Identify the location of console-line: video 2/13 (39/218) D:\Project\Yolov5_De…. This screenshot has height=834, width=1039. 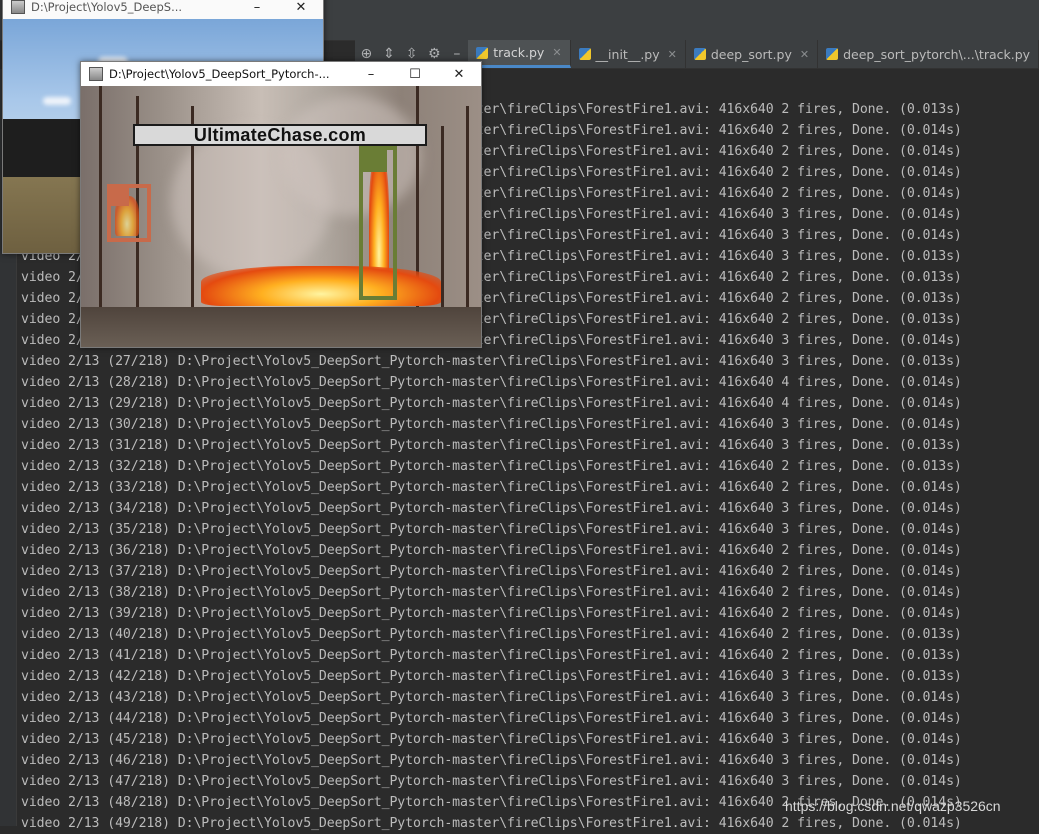
(491, 613).